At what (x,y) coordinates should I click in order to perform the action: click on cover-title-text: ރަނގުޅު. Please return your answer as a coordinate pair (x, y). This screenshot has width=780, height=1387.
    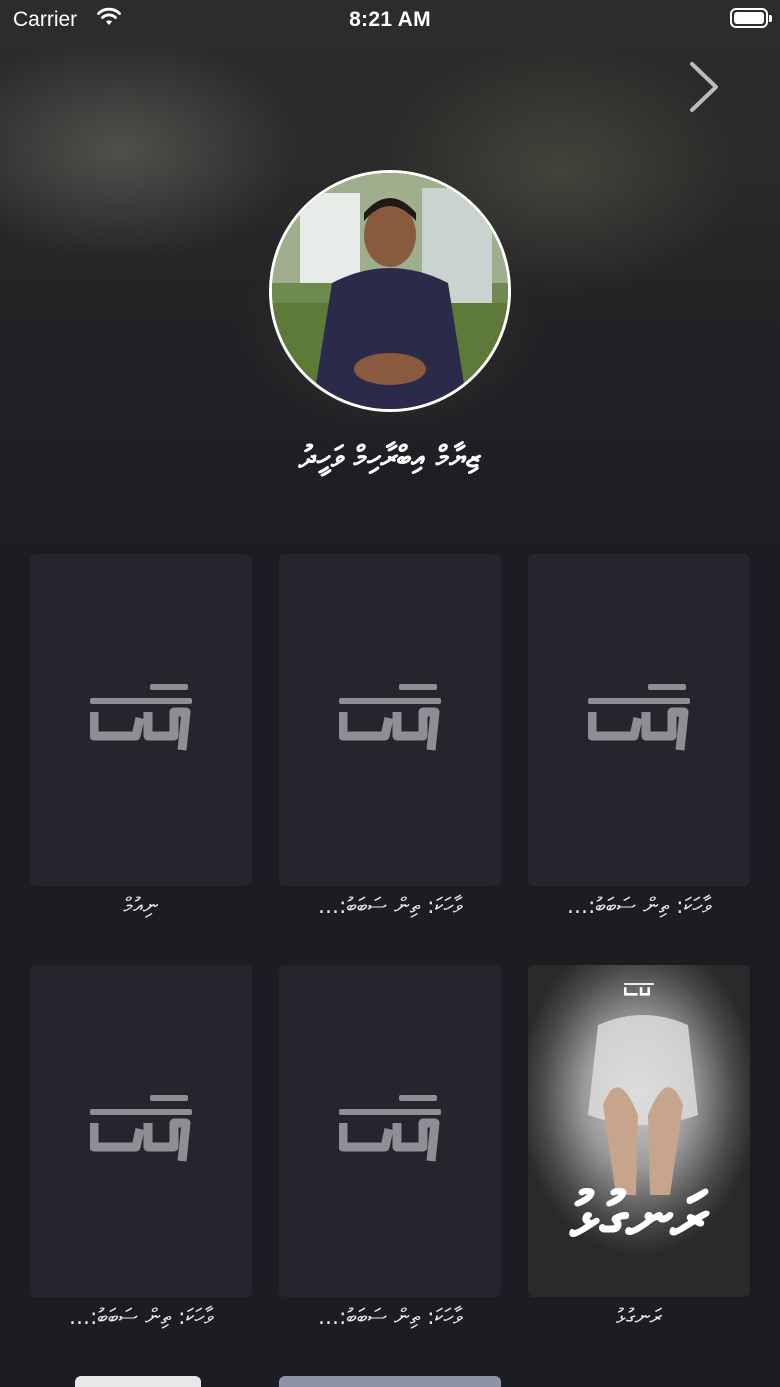
    Looking at the image, I should click on (639, 1216).